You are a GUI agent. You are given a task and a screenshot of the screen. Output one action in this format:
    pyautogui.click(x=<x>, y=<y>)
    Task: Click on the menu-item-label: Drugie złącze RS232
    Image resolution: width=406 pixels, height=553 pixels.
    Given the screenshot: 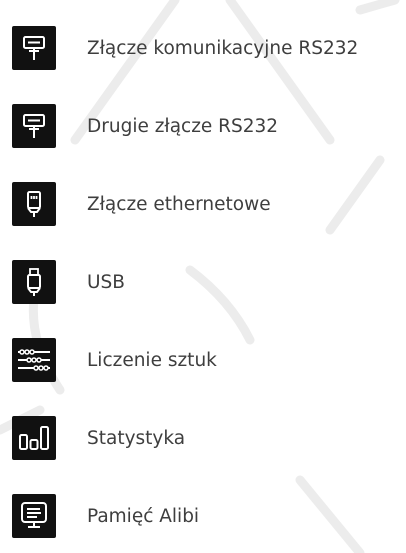 What is the action you would take?
    pyautogui.click(x=183, y=126)
    